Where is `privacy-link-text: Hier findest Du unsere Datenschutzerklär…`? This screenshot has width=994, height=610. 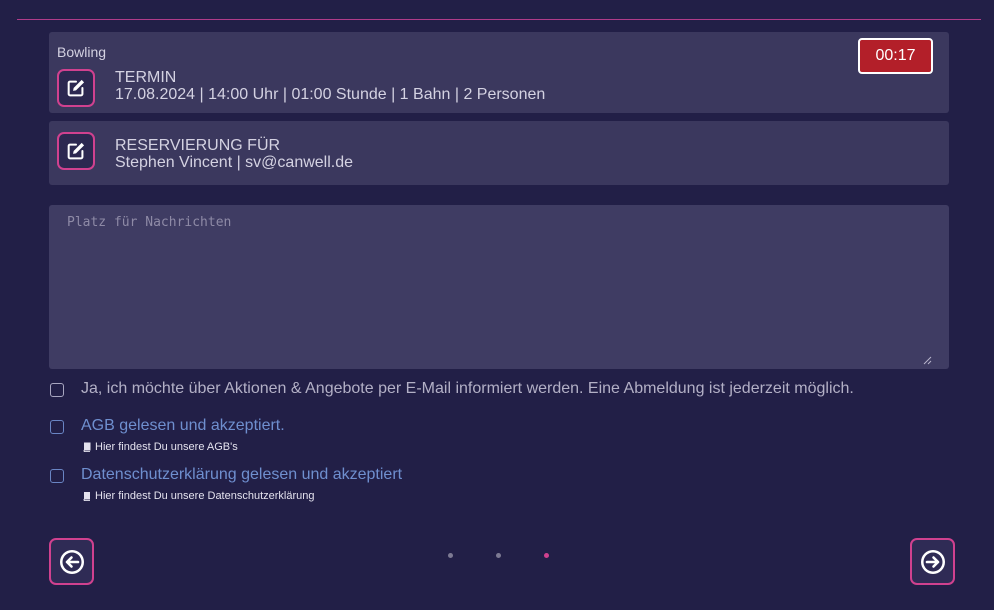 privacy-link-text: Hier findest Du unsere Datenschutzerklär… is located at coordinates (205, 496).